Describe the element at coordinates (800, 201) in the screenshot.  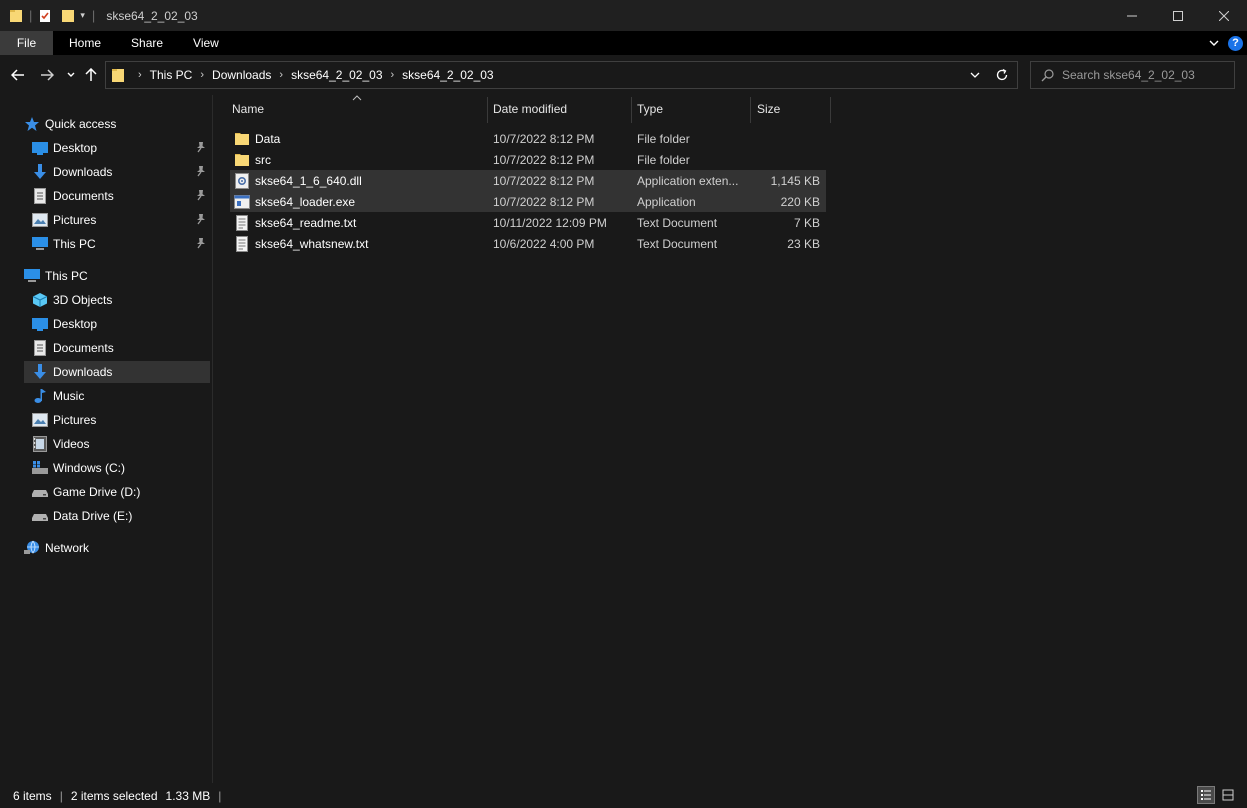
I see `file-size: 220 KB` at that location.